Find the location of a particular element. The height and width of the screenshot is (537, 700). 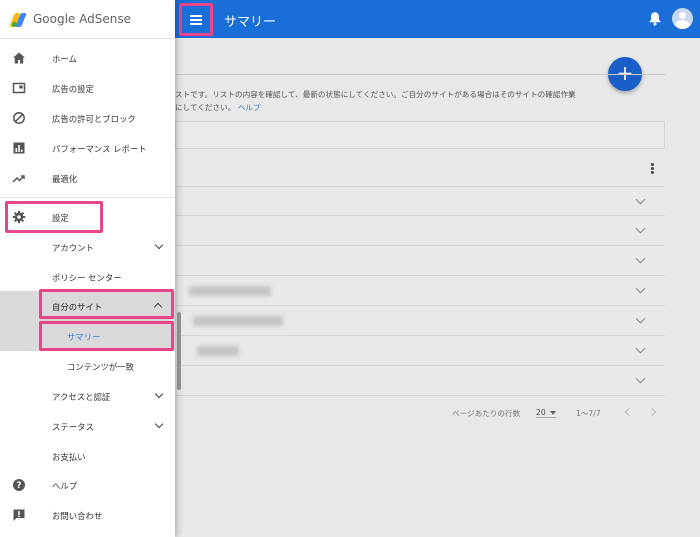

bar-chart-icon is located at coordinates (19, 148).